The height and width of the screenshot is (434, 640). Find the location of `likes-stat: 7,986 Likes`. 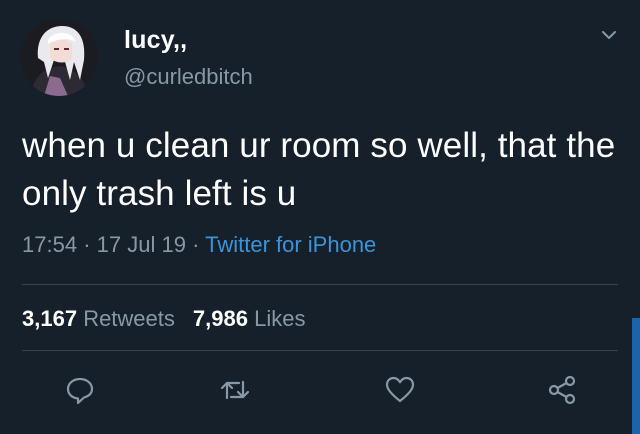

likes-stat: 7,986 Likes is located at coordinates (249, 318).